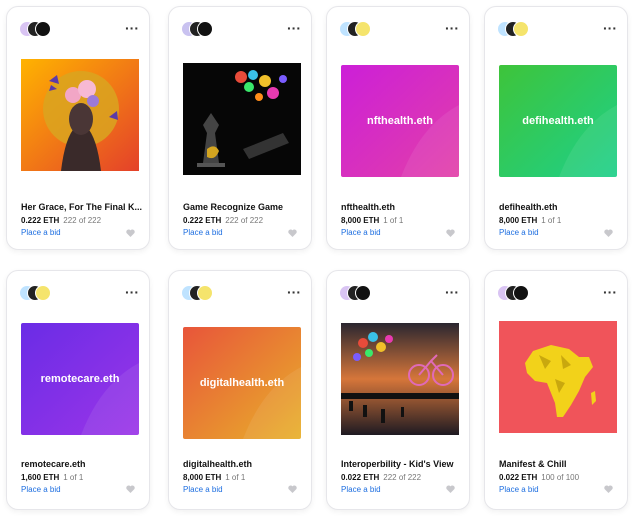 The height and width of the screenshot is (517, 640). What do you see at coordinates (561, 207) in the screenshot?
I see `nft-title: defihealth.eth` at bounding box center [561, 207].